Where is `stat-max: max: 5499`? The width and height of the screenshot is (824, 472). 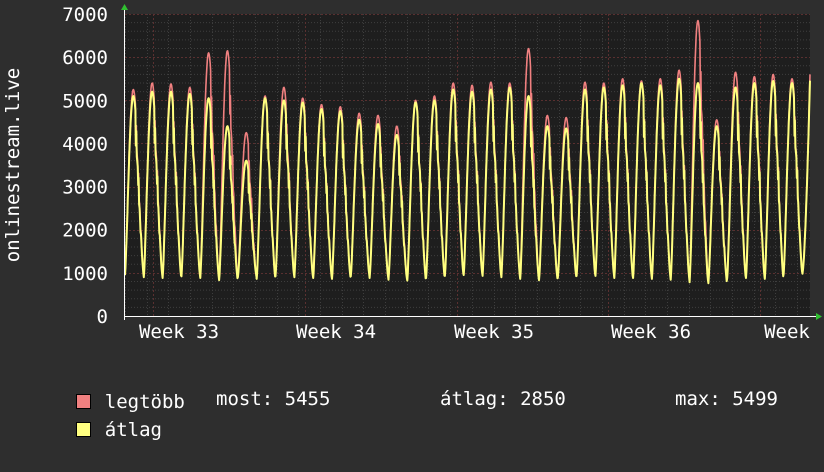 stat-max: max: 5499 is located at coordinates (726, 399).